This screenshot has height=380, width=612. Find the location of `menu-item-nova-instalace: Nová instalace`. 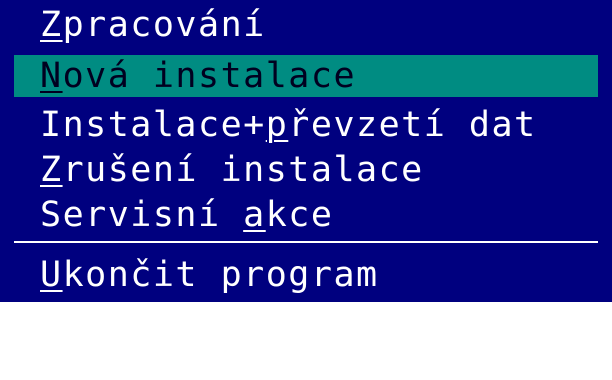

menu-item-nova-instalace: Nová instalace is located at coordinates (306, 76).